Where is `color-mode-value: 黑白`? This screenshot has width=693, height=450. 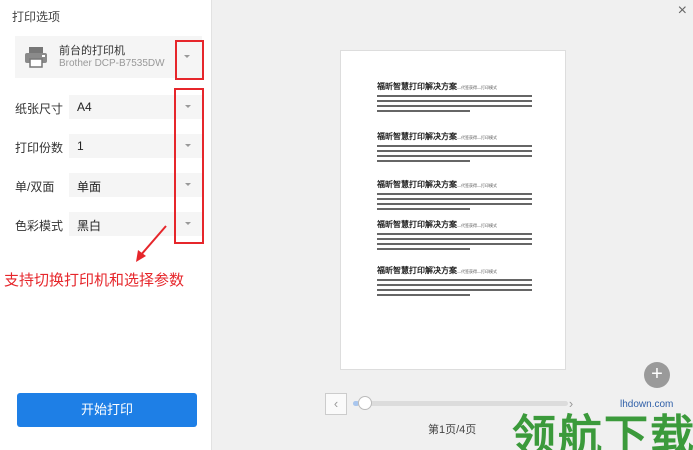
color-mode-value: 黑白 is located at coordinates (89, 226).